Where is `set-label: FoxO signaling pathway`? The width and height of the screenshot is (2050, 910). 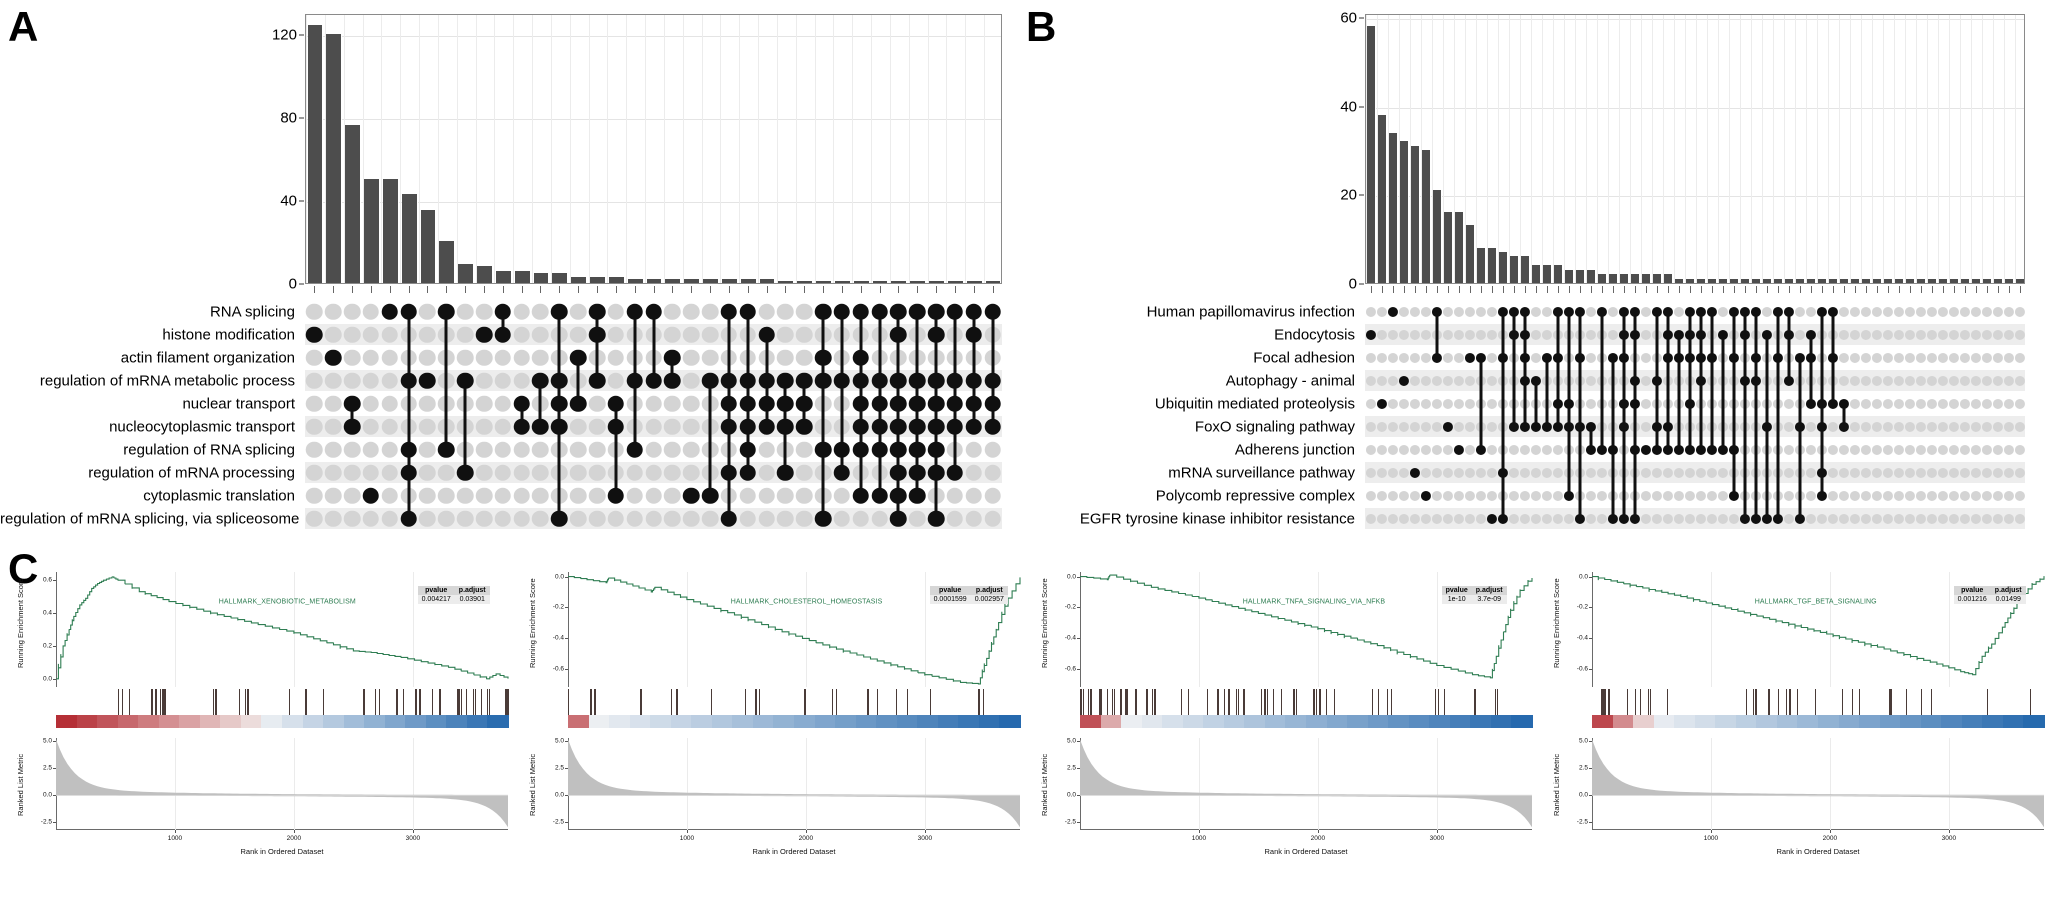 set-label: FoxO signaling pathway is located at coordinates (1274, 426).